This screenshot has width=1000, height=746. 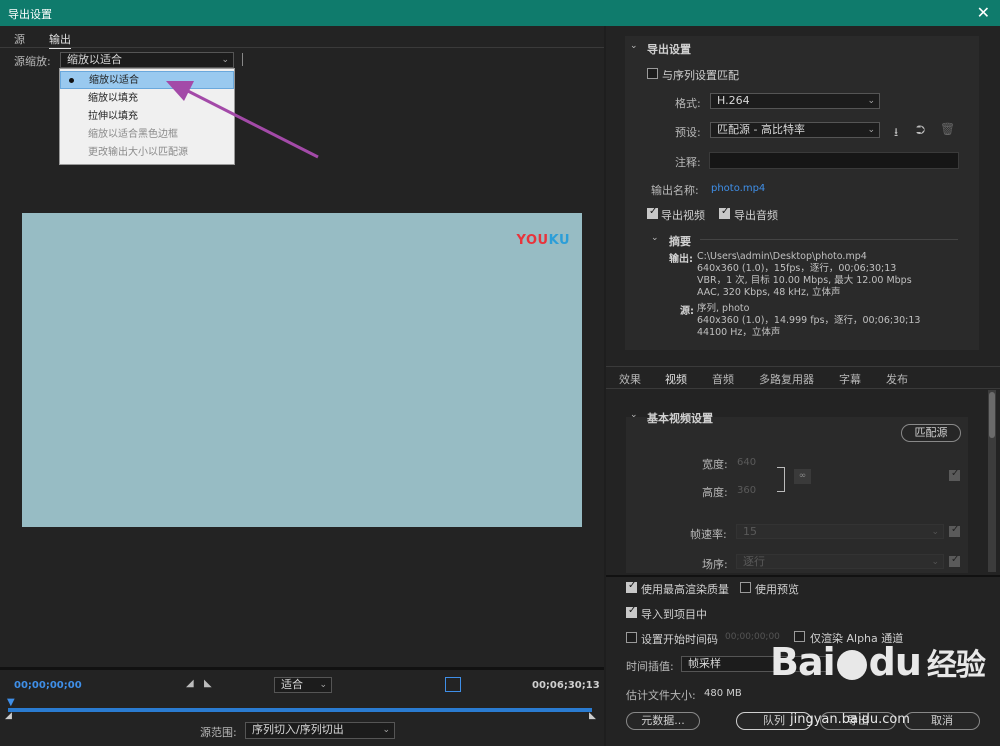 I want to click on height-label: 高度:, so click(x=715, y=492).